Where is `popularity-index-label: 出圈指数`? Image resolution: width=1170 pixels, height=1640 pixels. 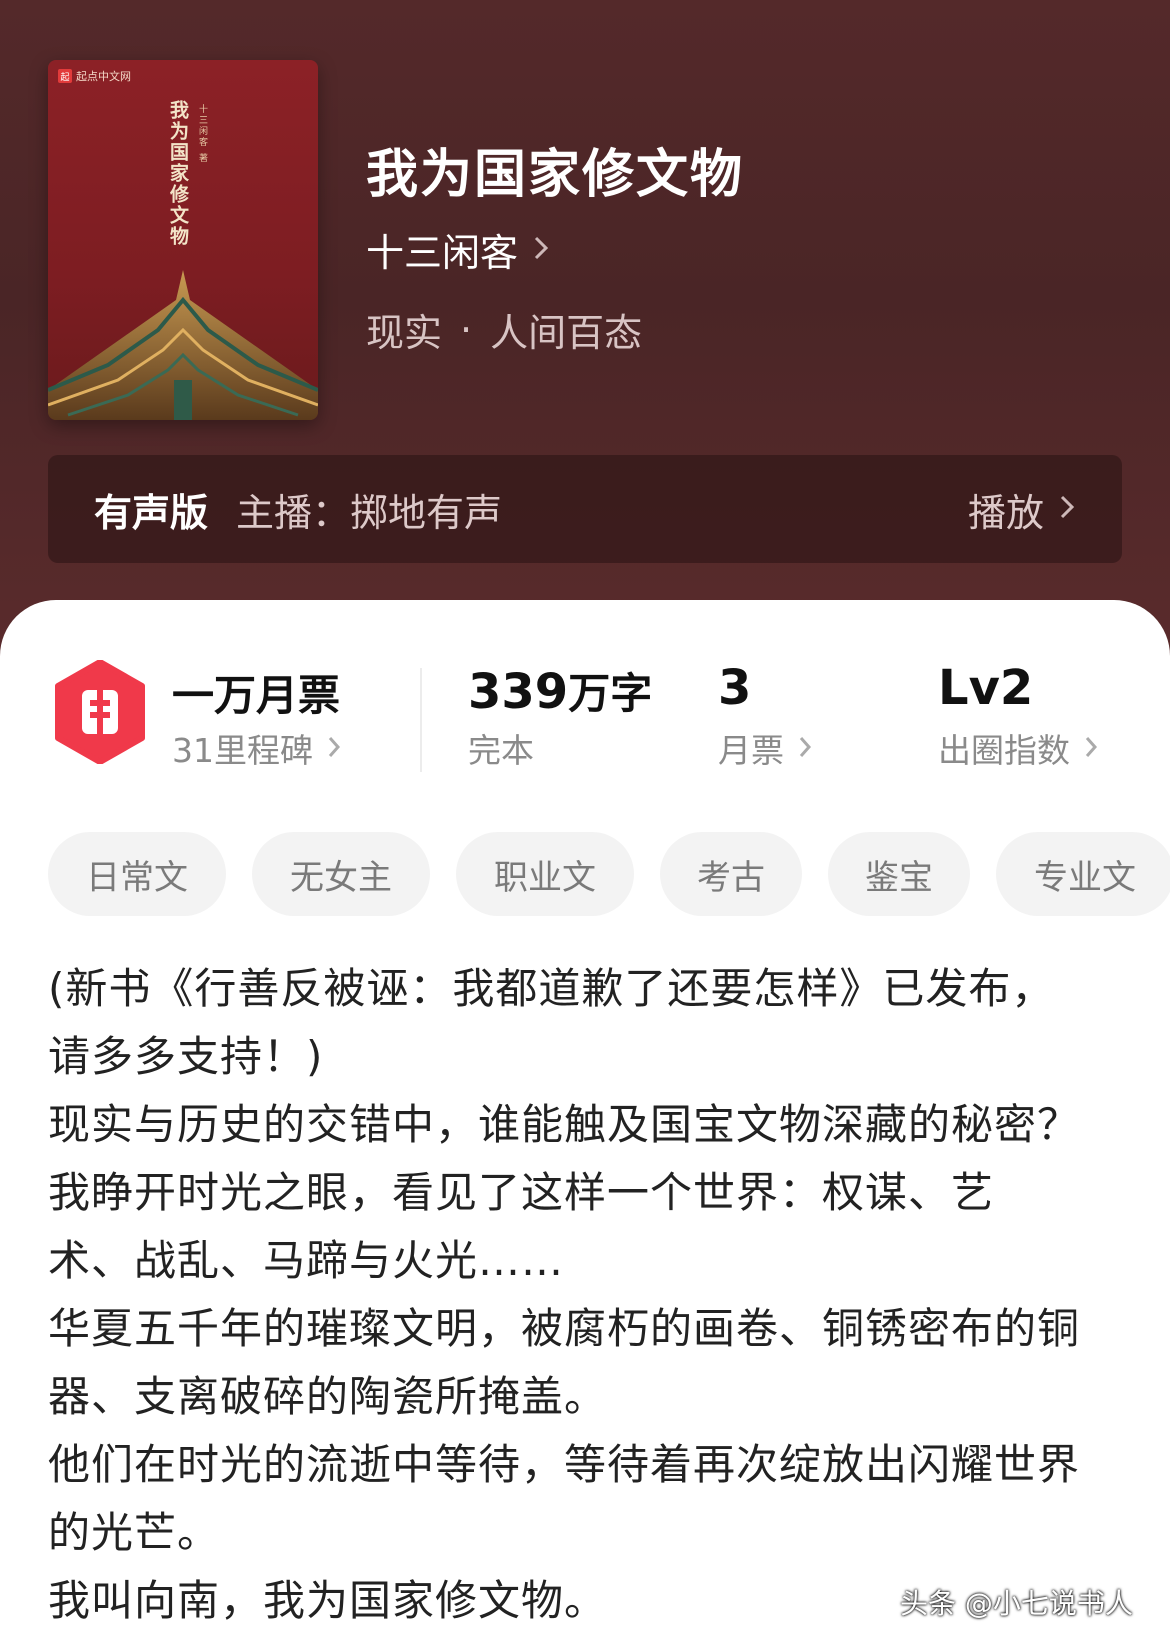 popularity-index-label: 出圈指数 is located at coordinates (1004, 750).